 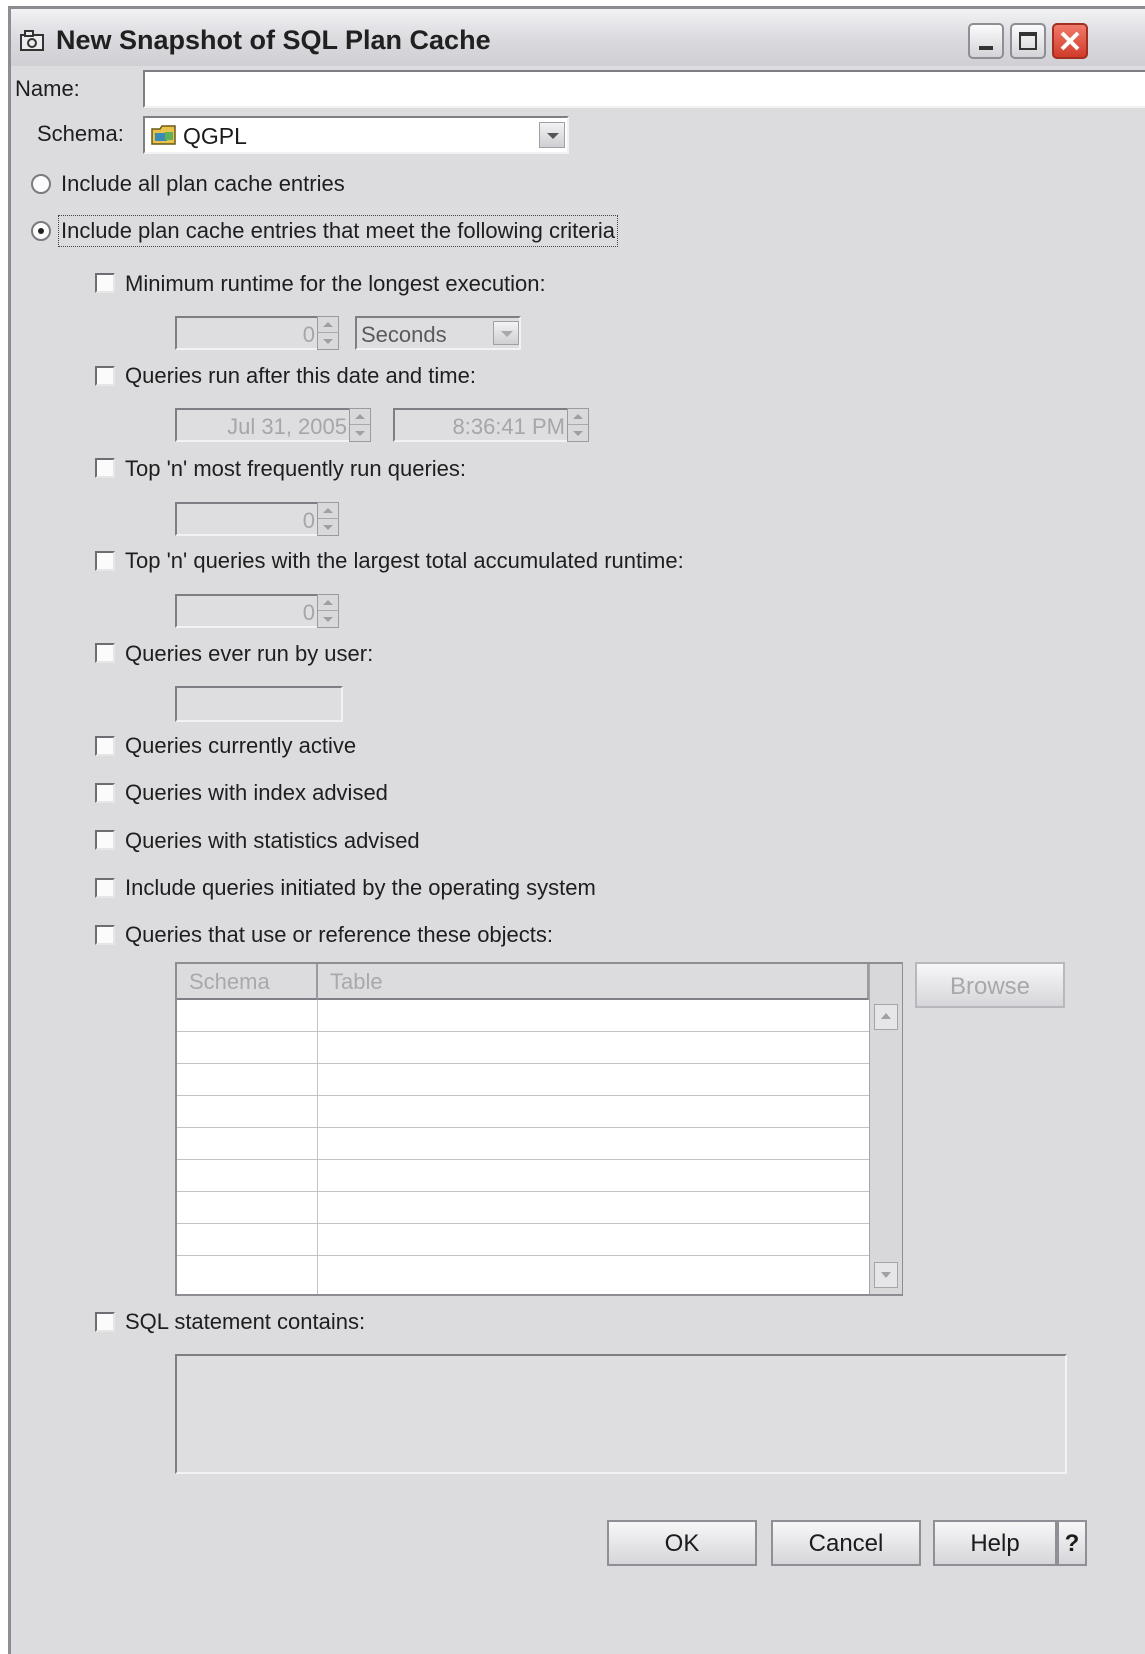 What do you see at coordinates (578, 36) in the screenshot?
I see `title-bar: New Snapshot of SQL Plan Cache` at bounding box center [578, 36].